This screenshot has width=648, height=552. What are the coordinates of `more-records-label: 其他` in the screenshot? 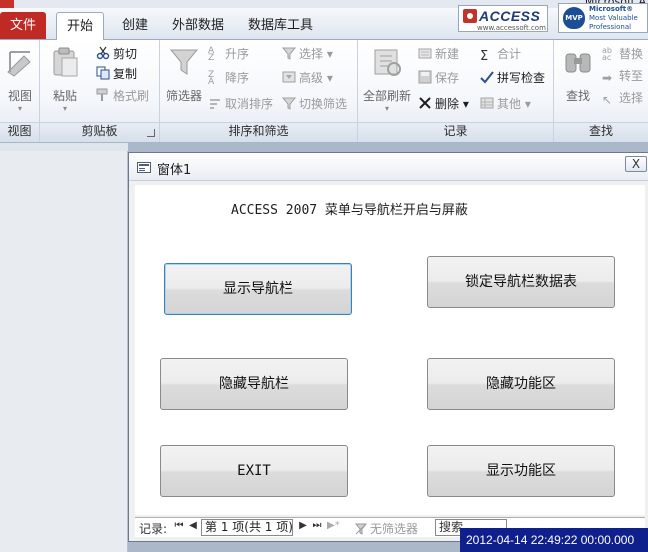 It's located at (509, 104).